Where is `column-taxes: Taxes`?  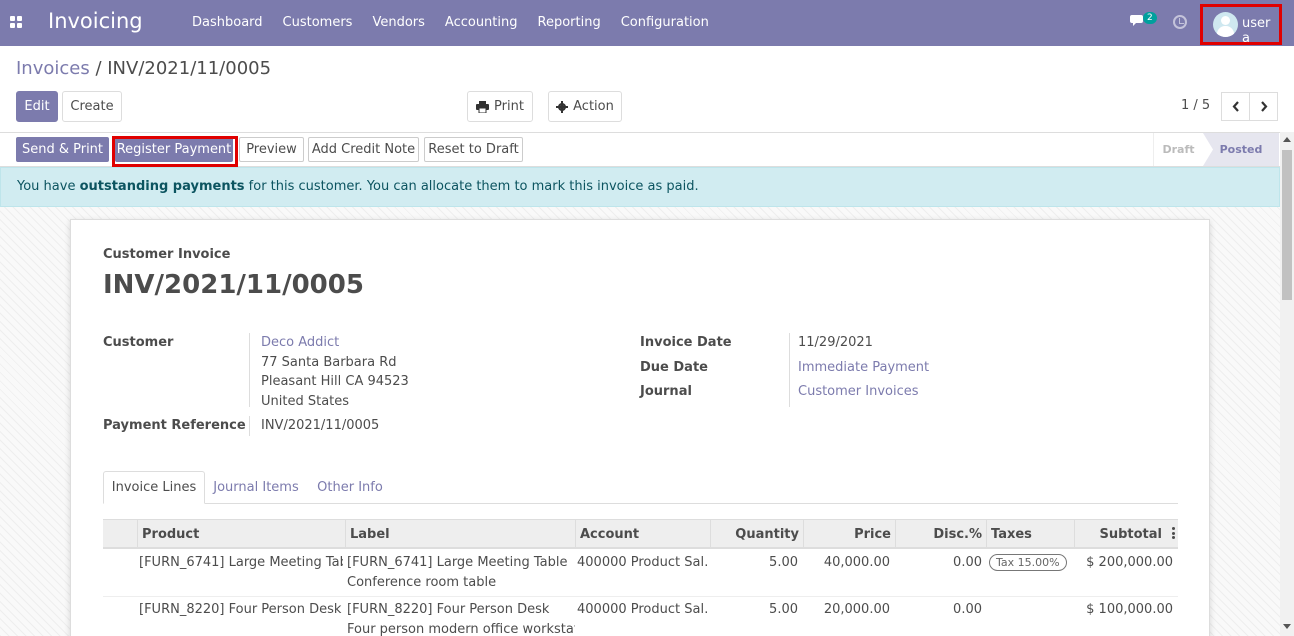
column-taxes: Taxes is located at coordinates (1030, 534).